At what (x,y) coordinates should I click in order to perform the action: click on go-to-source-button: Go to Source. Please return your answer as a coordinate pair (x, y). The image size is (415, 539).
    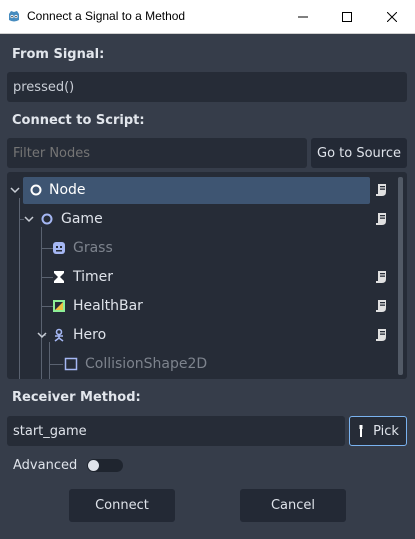
    Looking at the image, I should click on (359, 153).